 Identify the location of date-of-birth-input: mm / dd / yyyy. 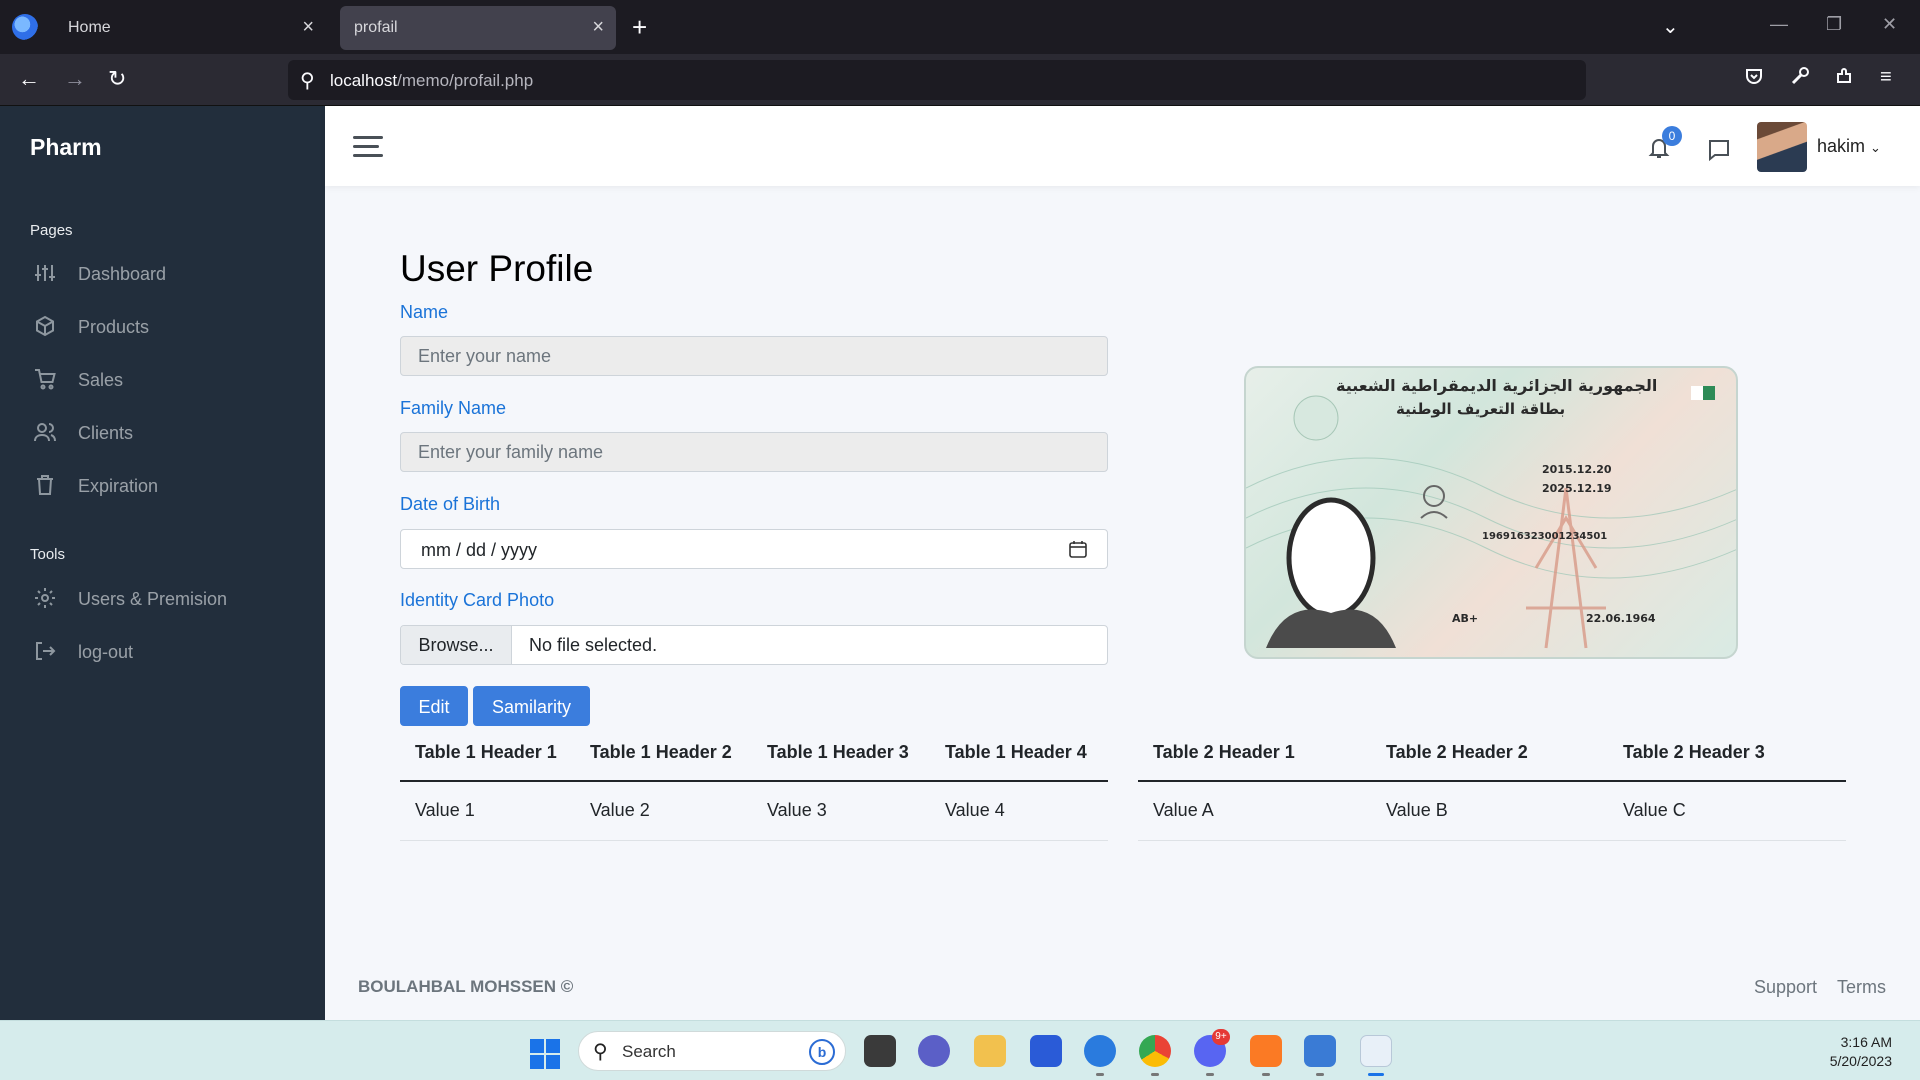
(754, 549).